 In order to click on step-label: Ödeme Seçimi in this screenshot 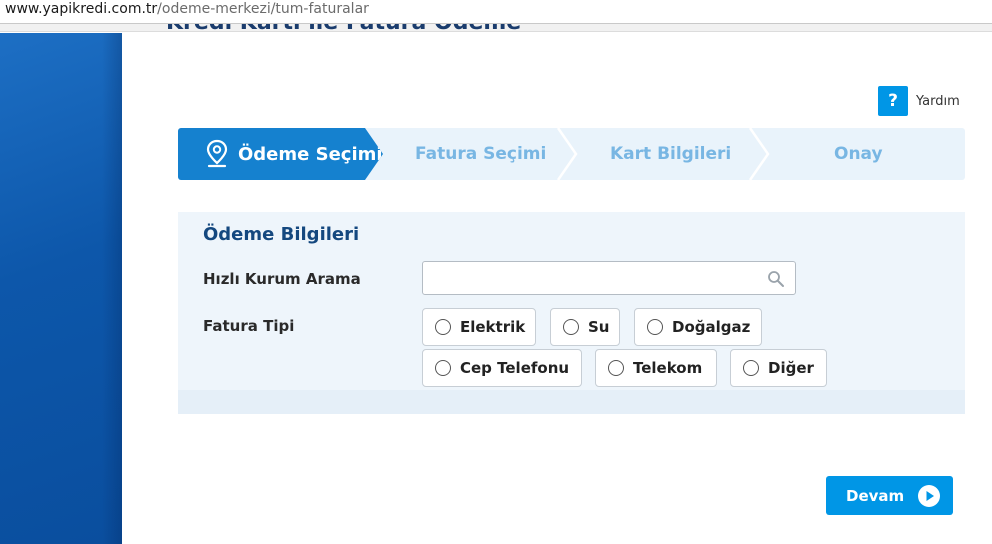, I will do `click(310, 154)`.